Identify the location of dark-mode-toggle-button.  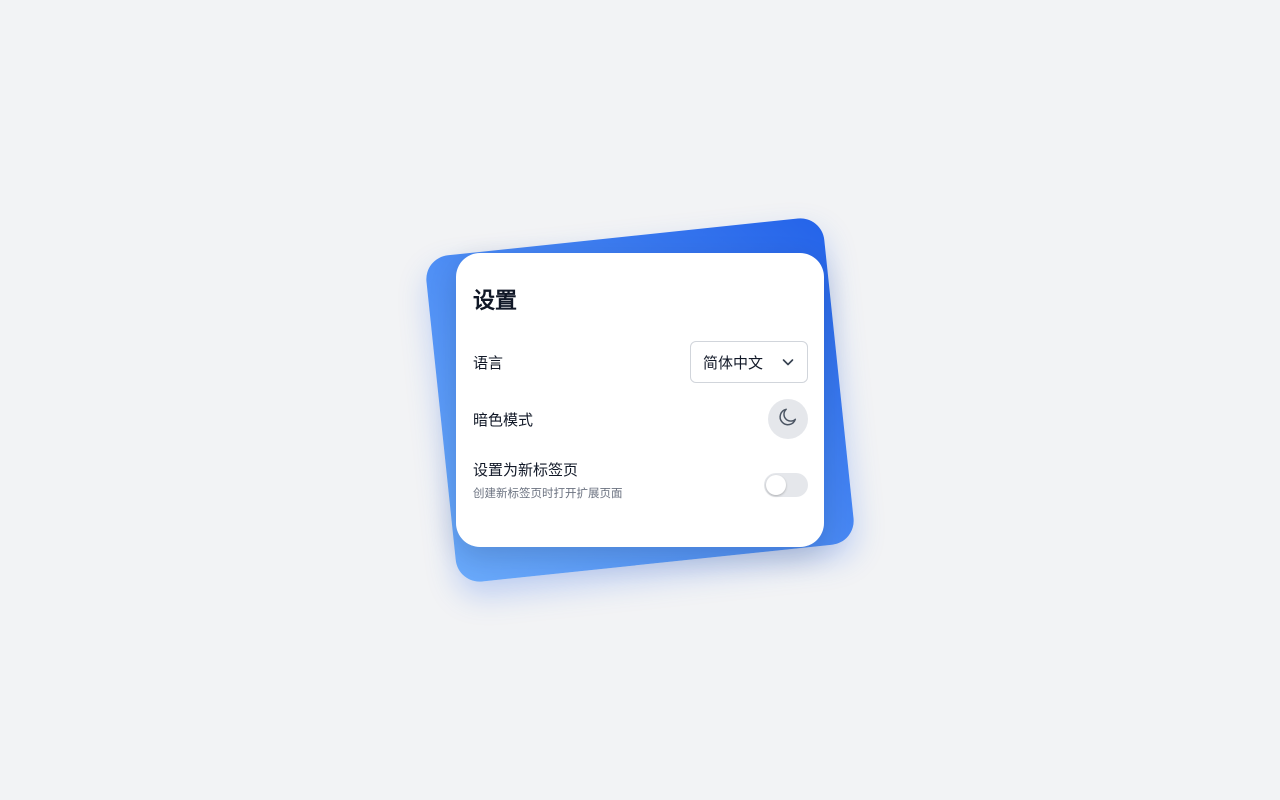
(788, 419).